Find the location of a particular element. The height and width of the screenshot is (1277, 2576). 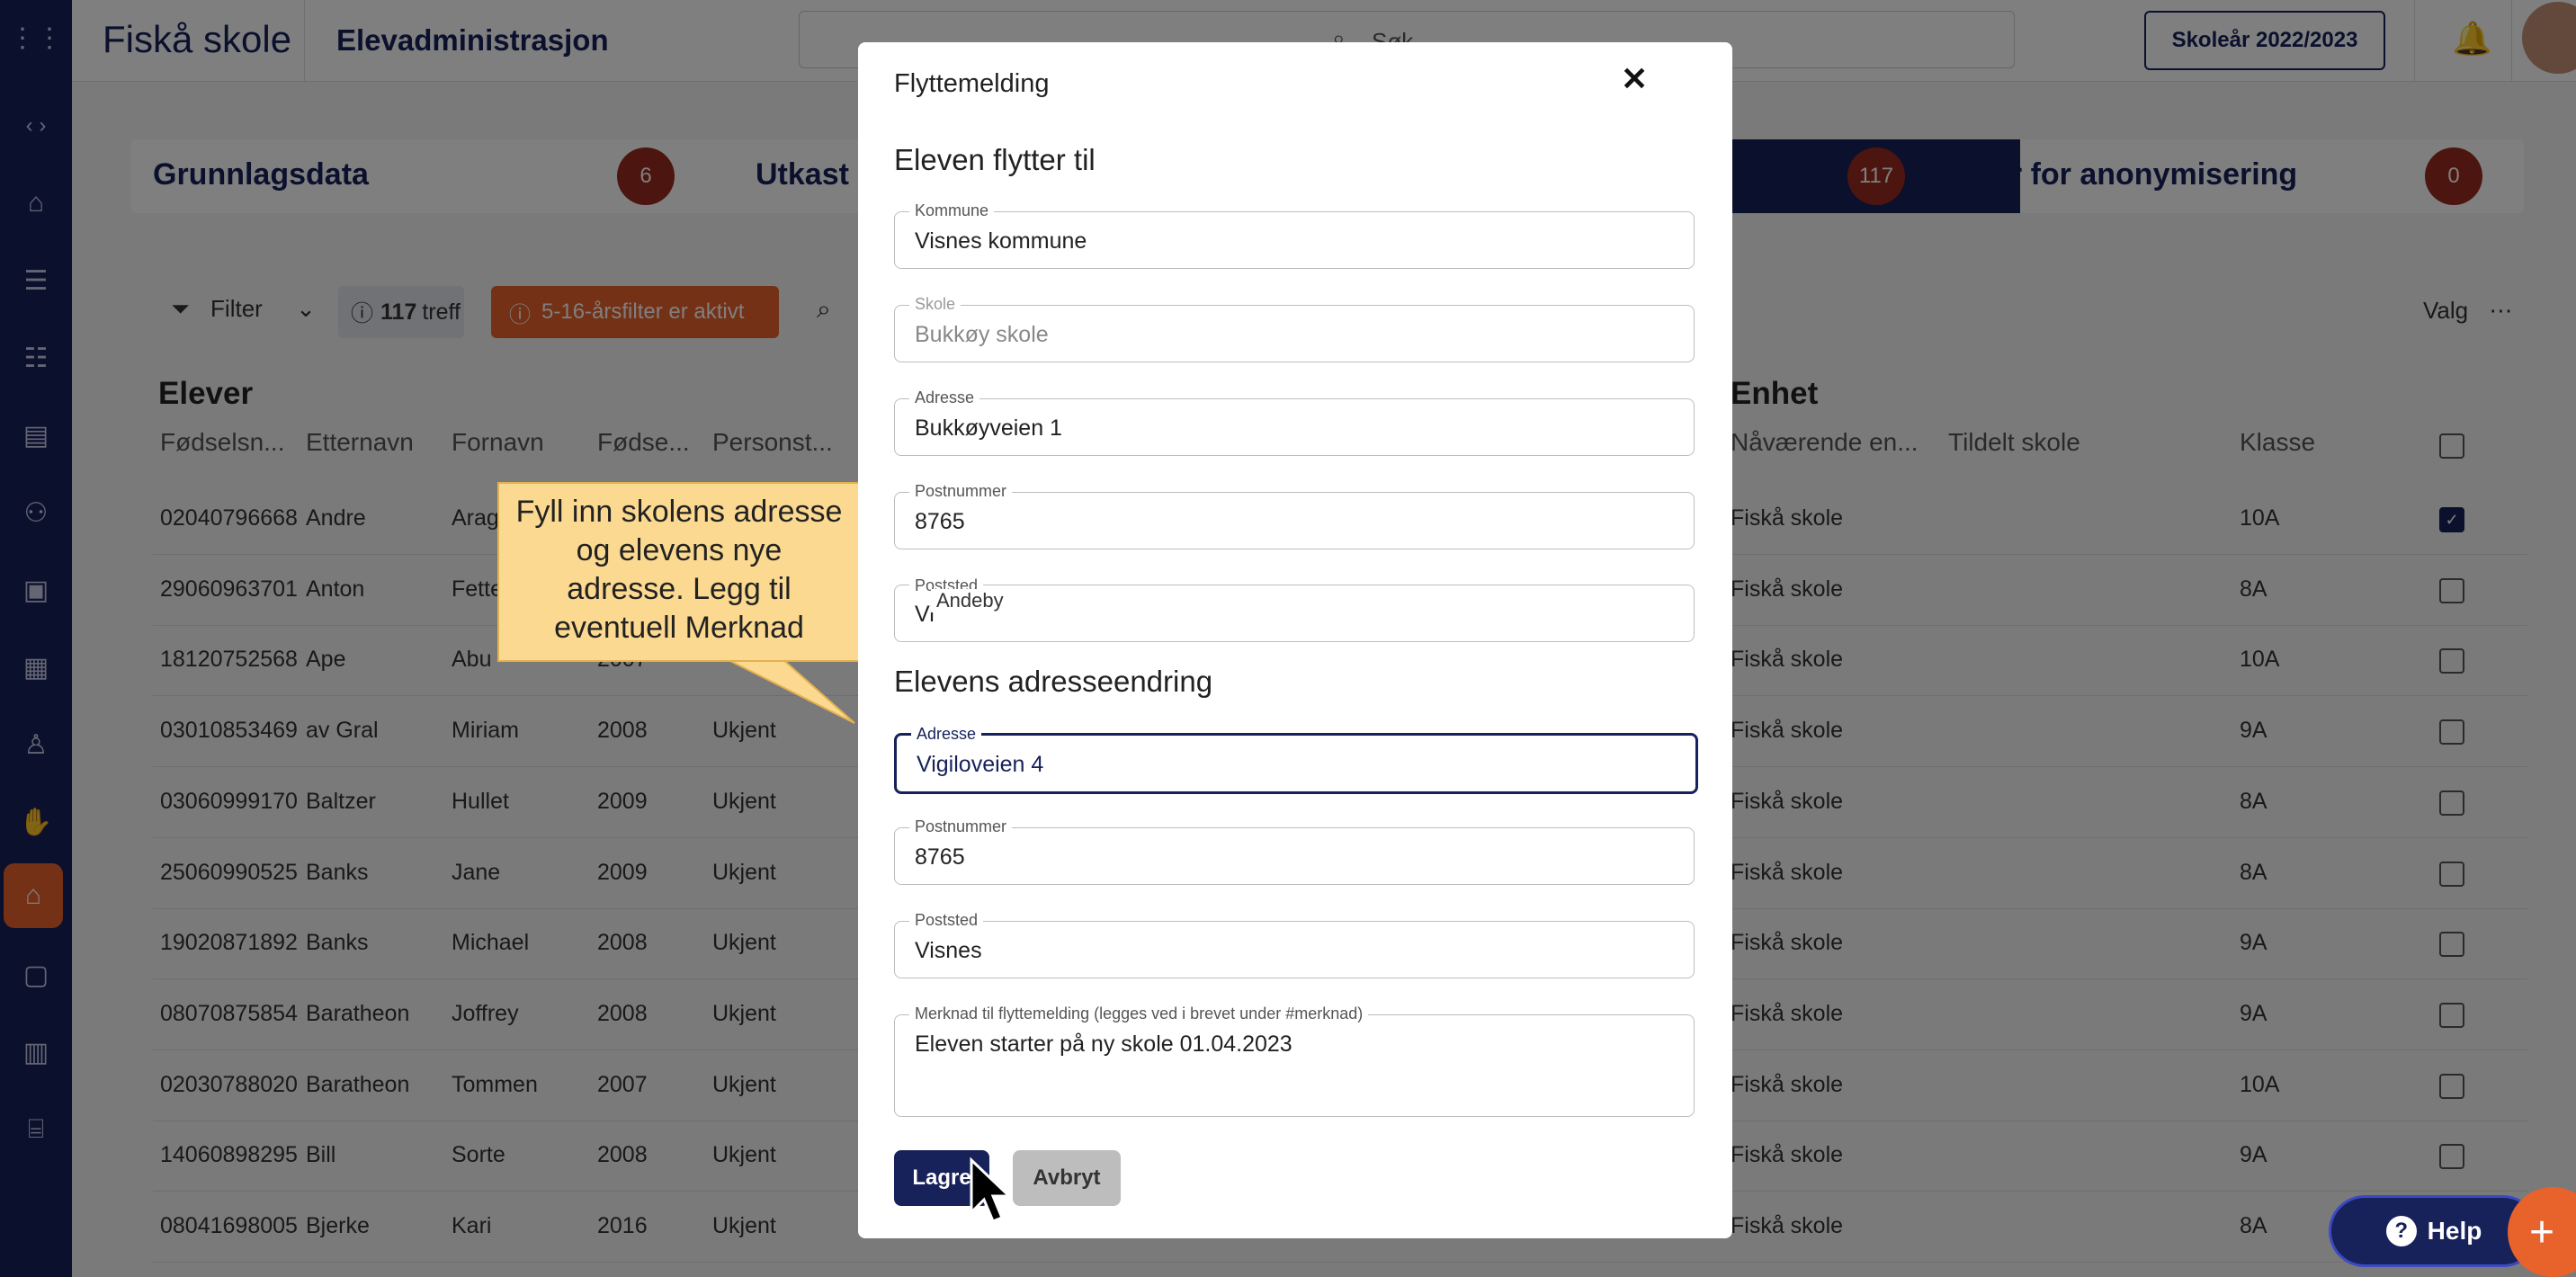

help-button: ? Help is located at coordinates (2433, 1231).